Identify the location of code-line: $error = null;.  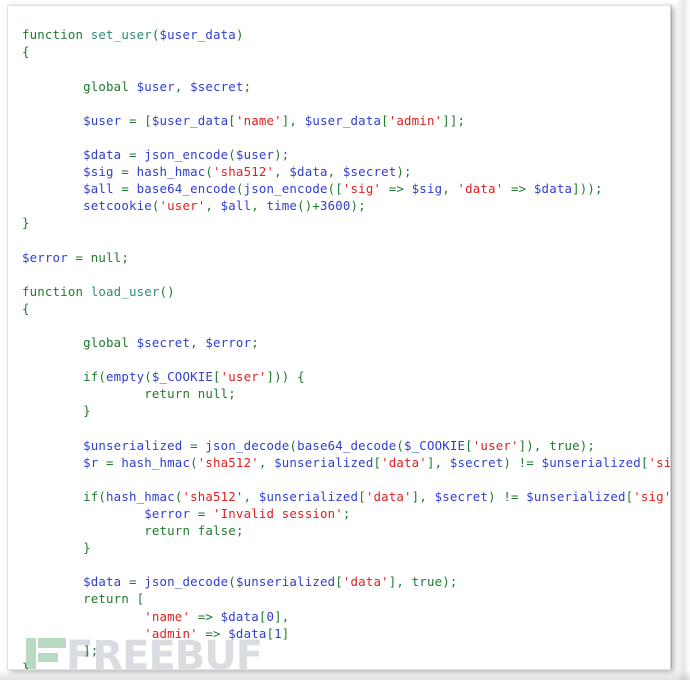
(75, 257).